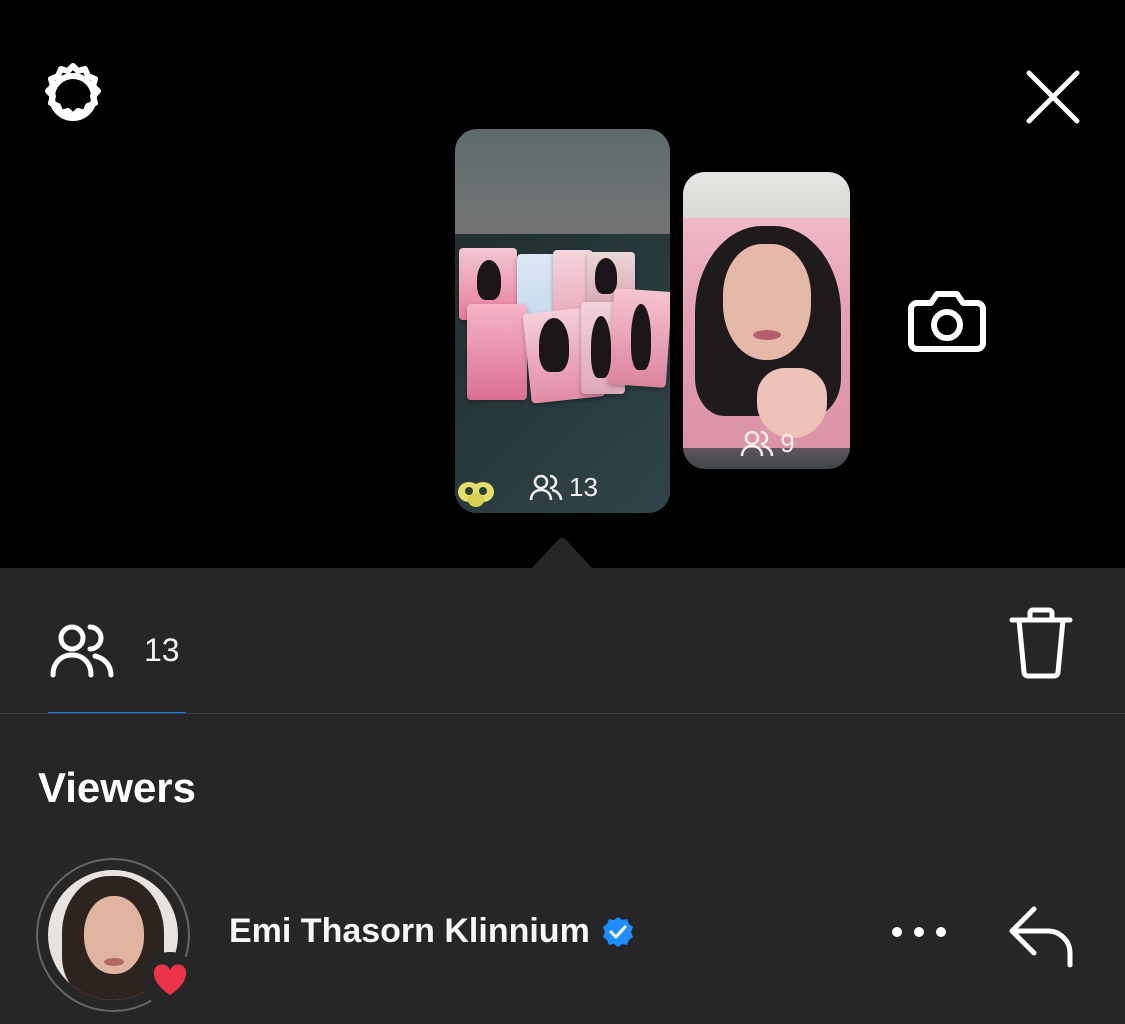 The height and width of the screenshot is (1024, 1125). I want to click on story-viewer-count: 13, so click(562, 487).